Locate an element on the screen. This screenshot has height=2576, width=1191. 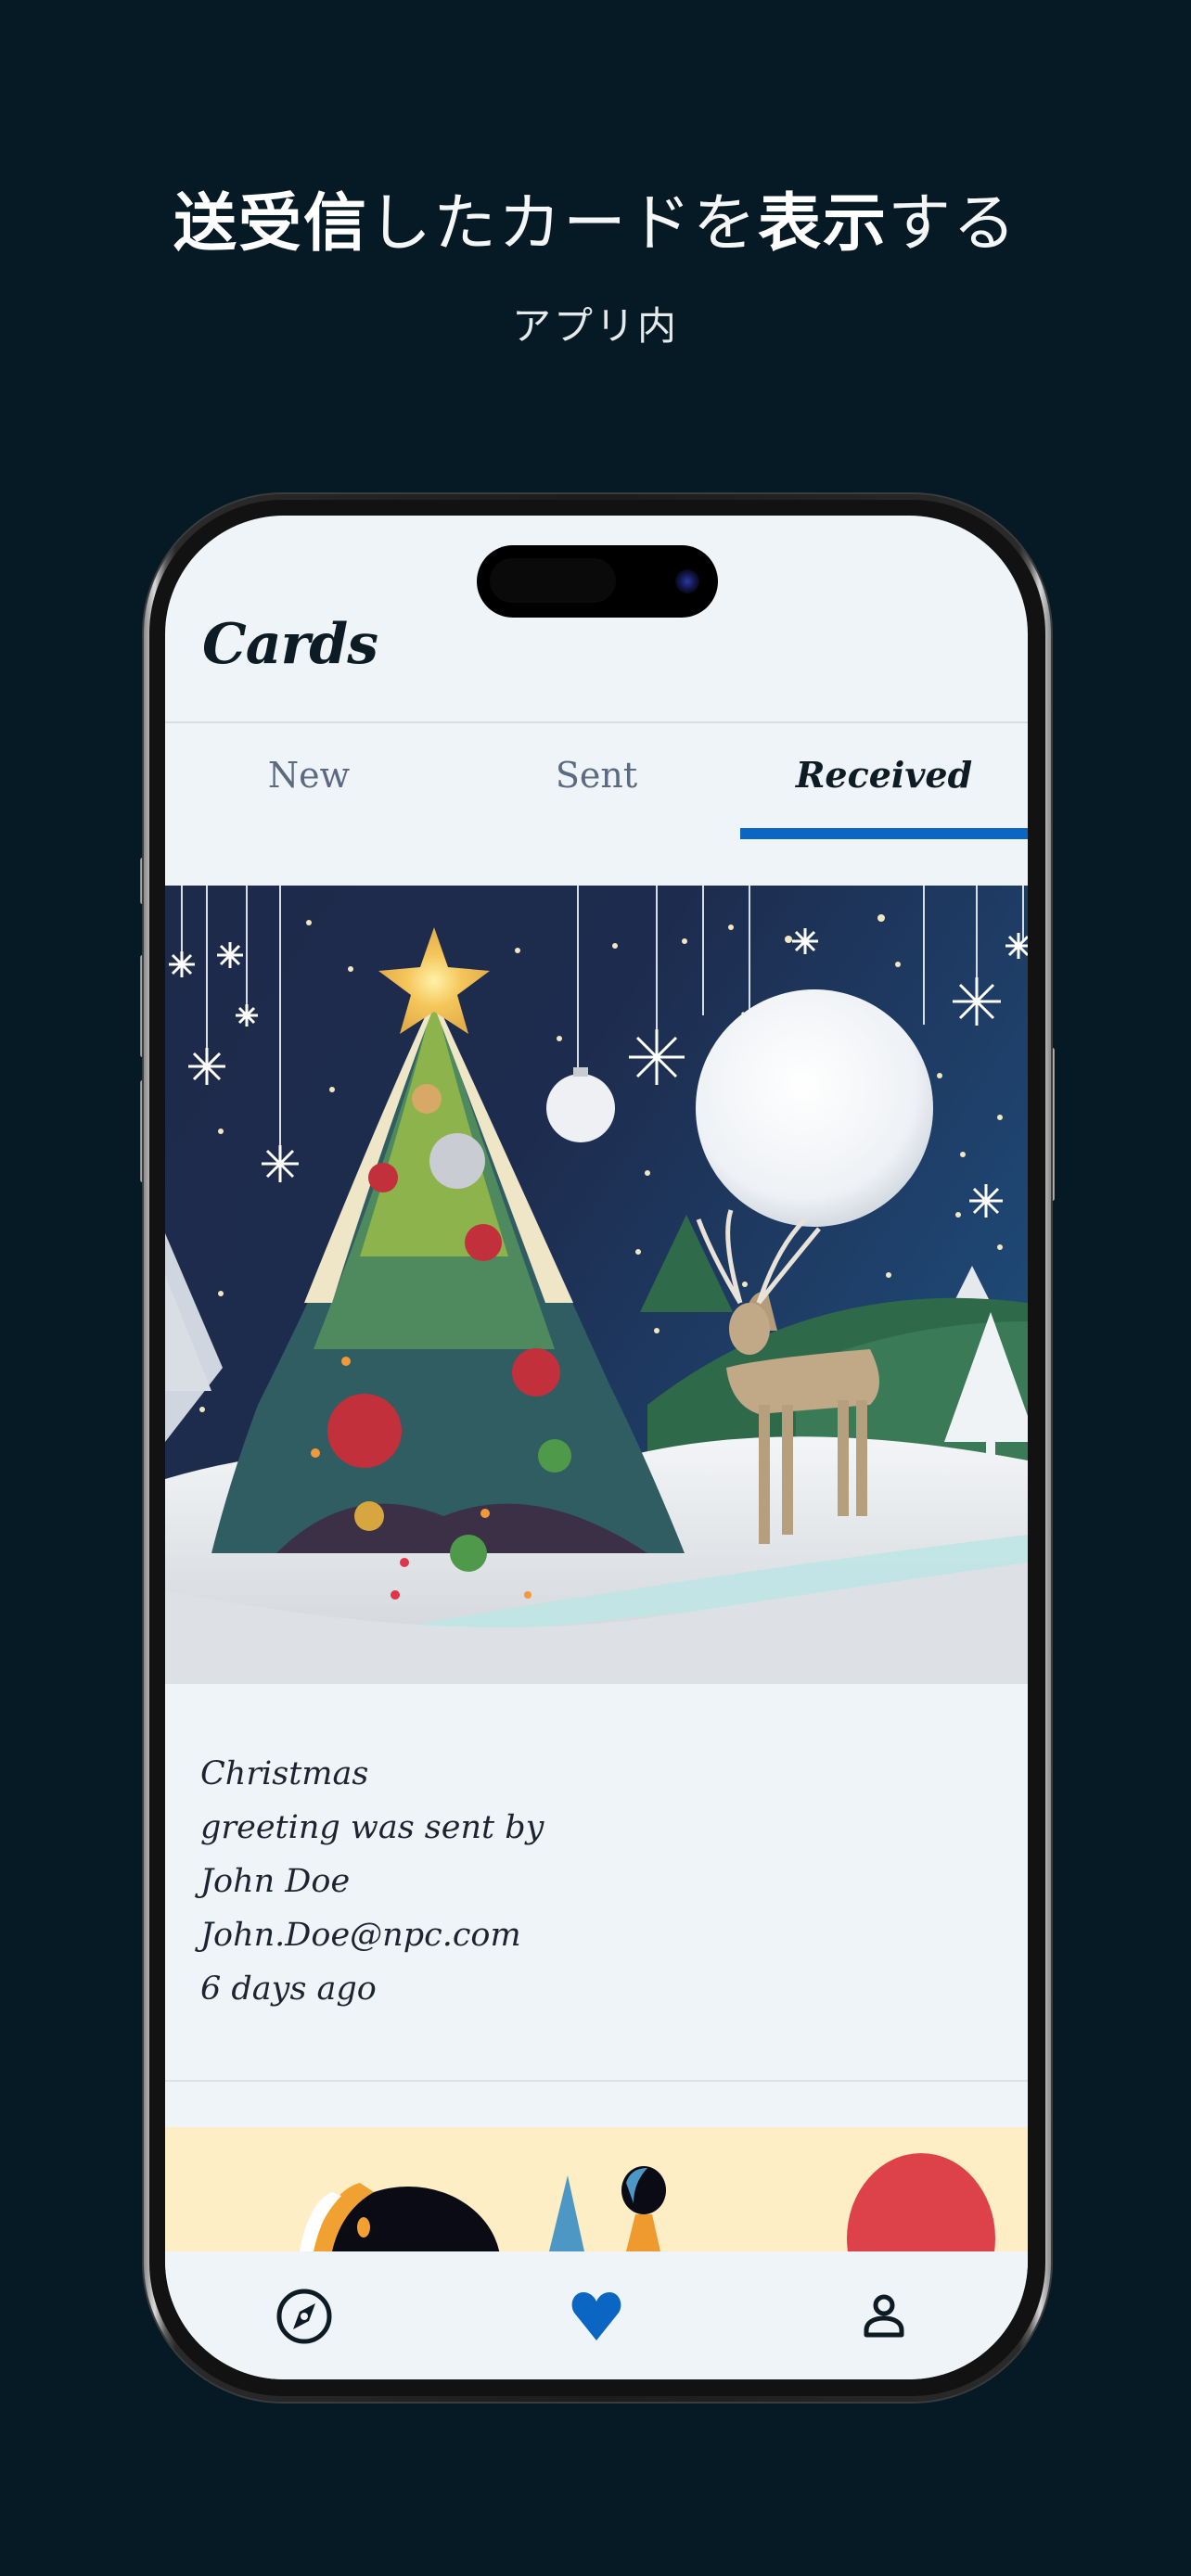
sent-time: 6 days ago is located at coordinates (288, 1989).